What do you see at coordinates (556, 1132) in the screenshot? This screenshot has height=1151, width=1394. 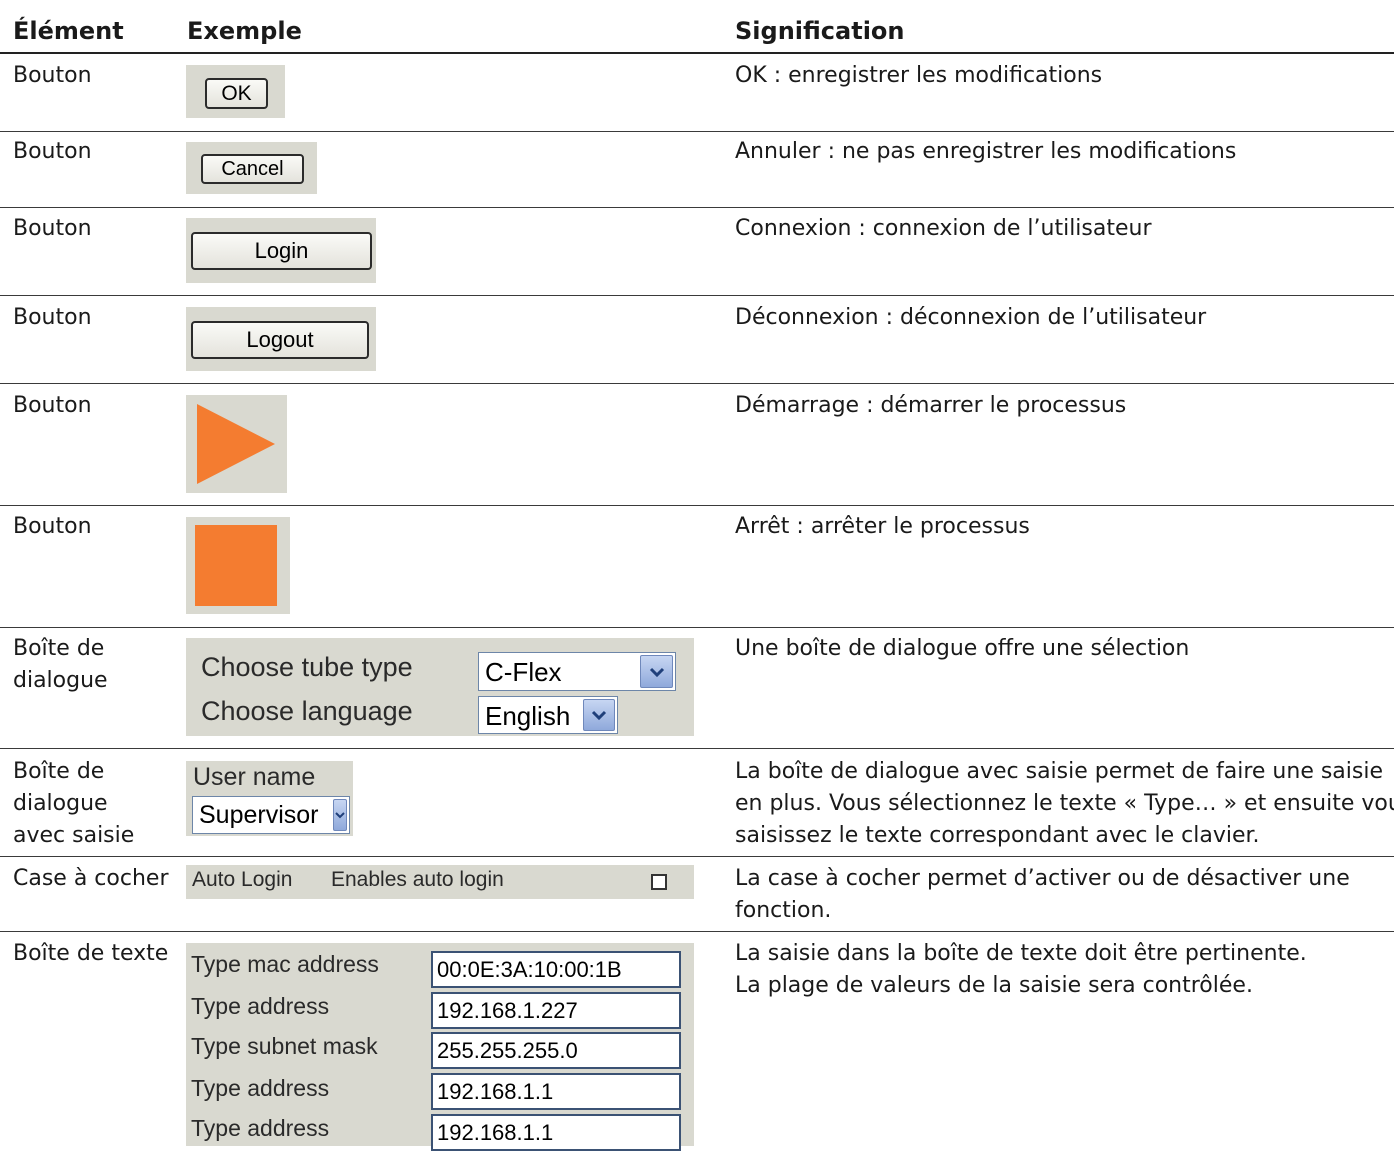 I see `dns-address-input: 192.168.1.1` at bounding box center [556, 1132].